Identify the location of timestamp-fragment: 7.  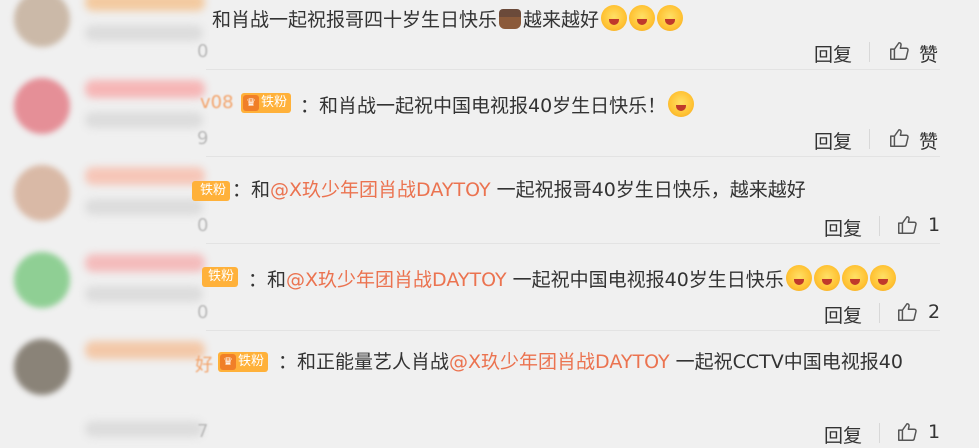
(203, 431).